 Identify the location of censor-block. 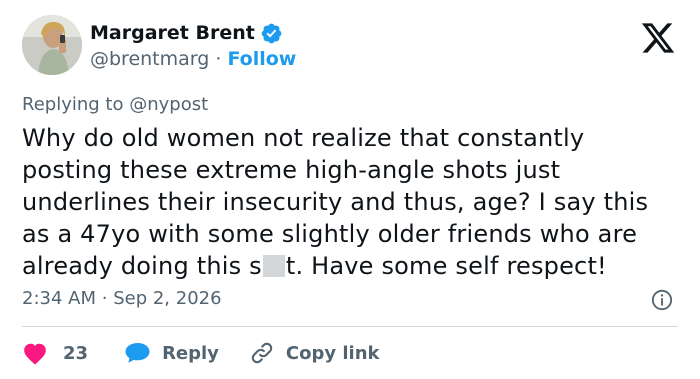
(273, 266).